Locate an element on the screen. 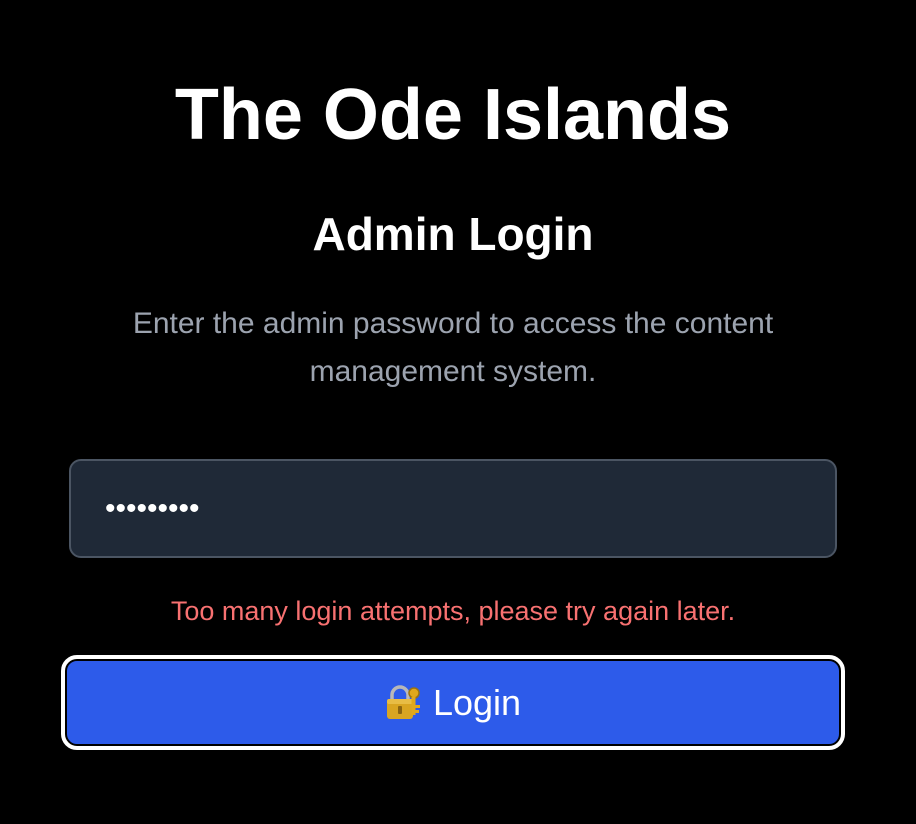 The height and width of the screenshot is (824, 916). lock-with-key-icon is located at coordinates (404, 702).